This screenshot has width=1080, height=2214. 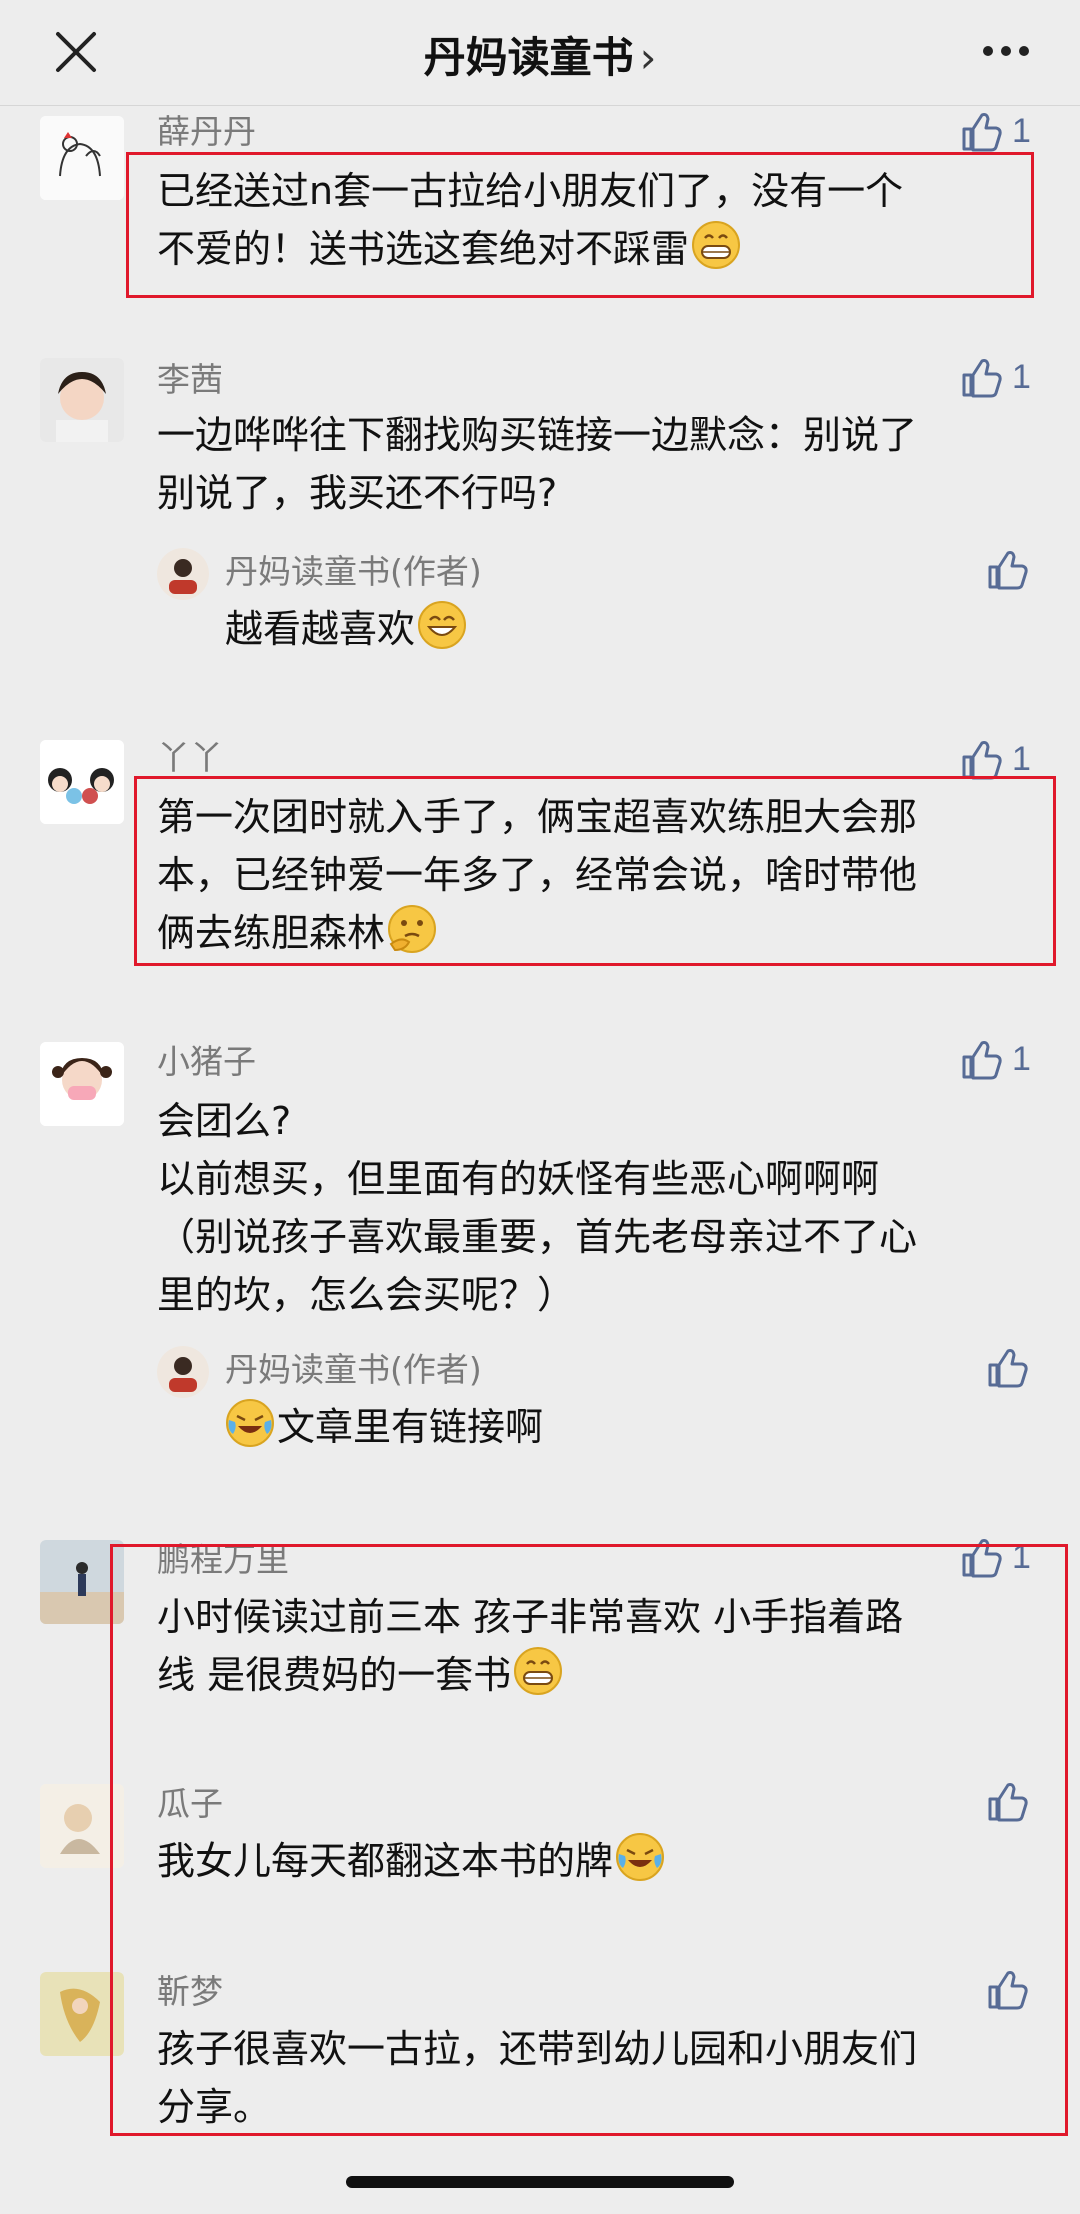 I want to click on reply-text-content: 文章里有链接啊, so click(x=410, y=1427).